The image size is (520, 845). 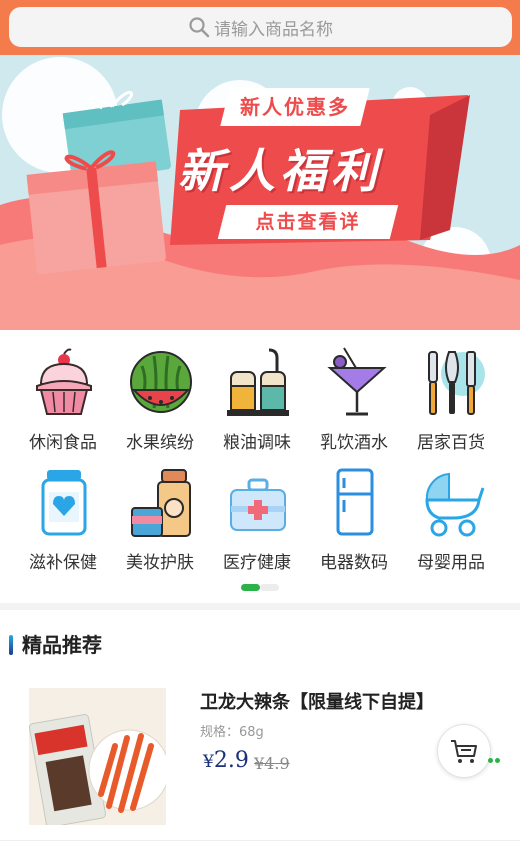 I want to click on refrigerator-icon, so click(x=355, y=502).